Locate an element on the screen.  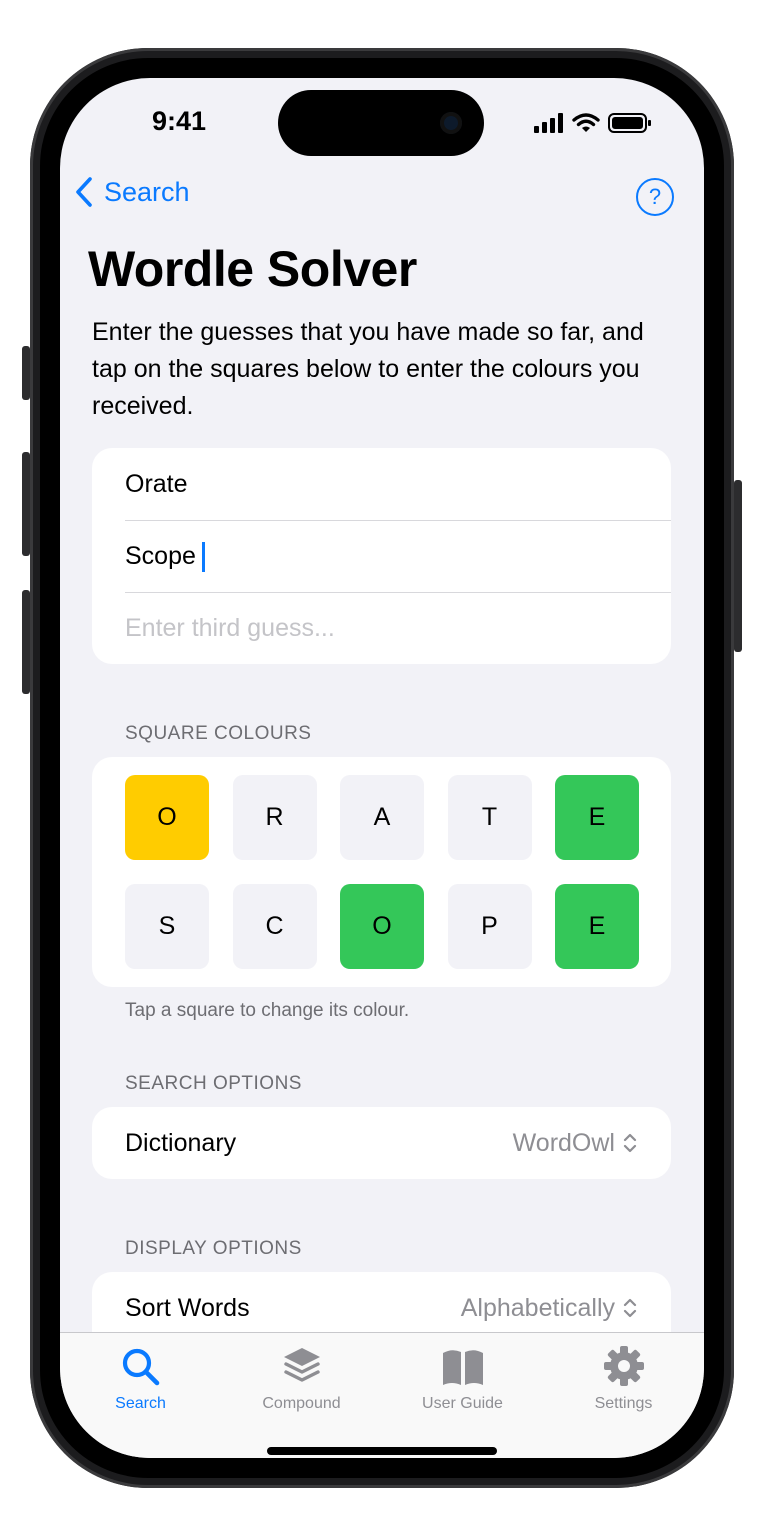
tile-grid: O R A T E S C O P E is located at coordinates (382, 872).